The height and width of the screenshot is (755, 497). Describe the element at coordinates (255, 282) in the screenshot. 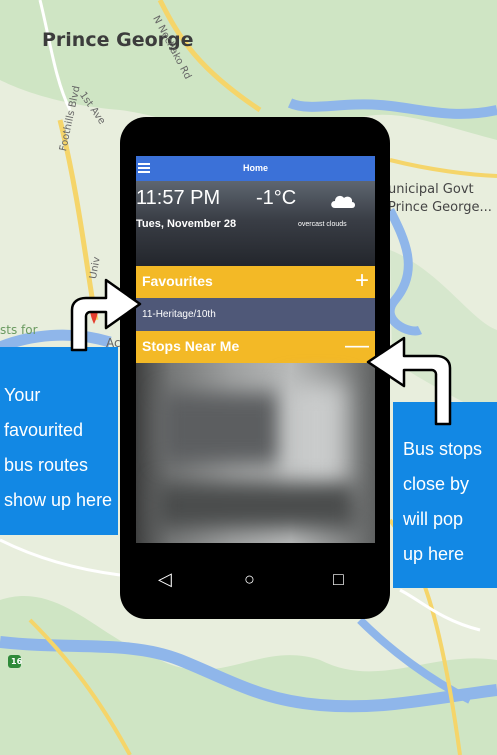

I see `favourites-header: Favourites +` at that location.